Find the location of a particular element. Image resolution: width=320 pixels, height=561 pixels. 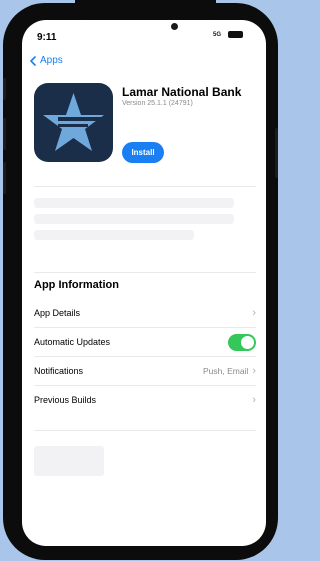

row-notifications: Notifications Push, Email › is located at coordinates (145, 371).